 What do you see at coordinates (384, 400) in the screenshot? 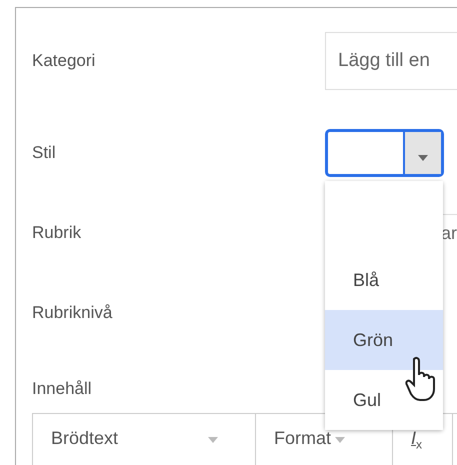
I see `dropdown-option: Gul` at bounding box center [384, 400].